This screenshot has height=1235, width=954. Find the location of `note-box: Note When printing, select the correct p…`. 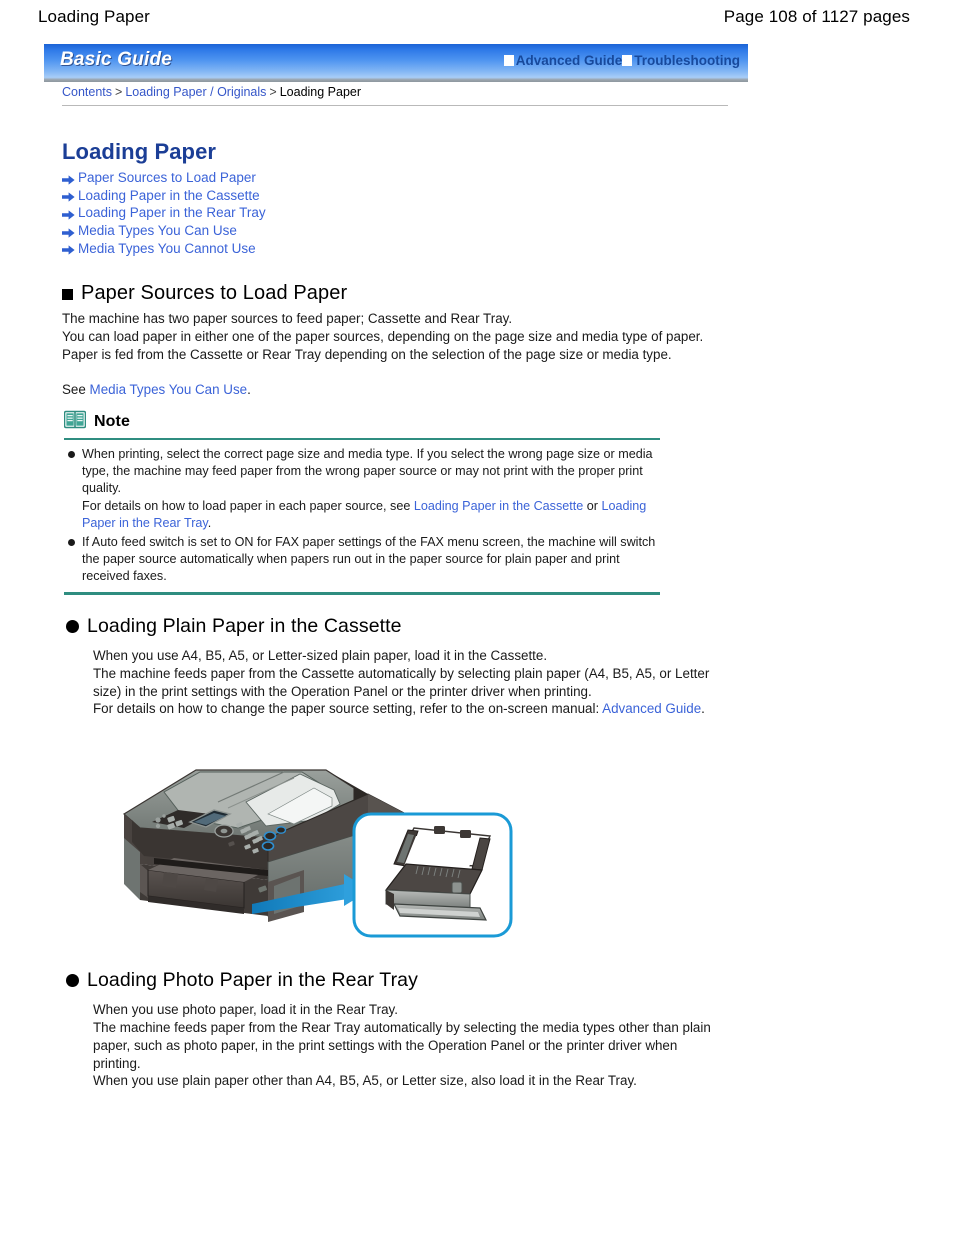

note-box: Note When printing, select the correct p… is located at coordinates (361, 502).